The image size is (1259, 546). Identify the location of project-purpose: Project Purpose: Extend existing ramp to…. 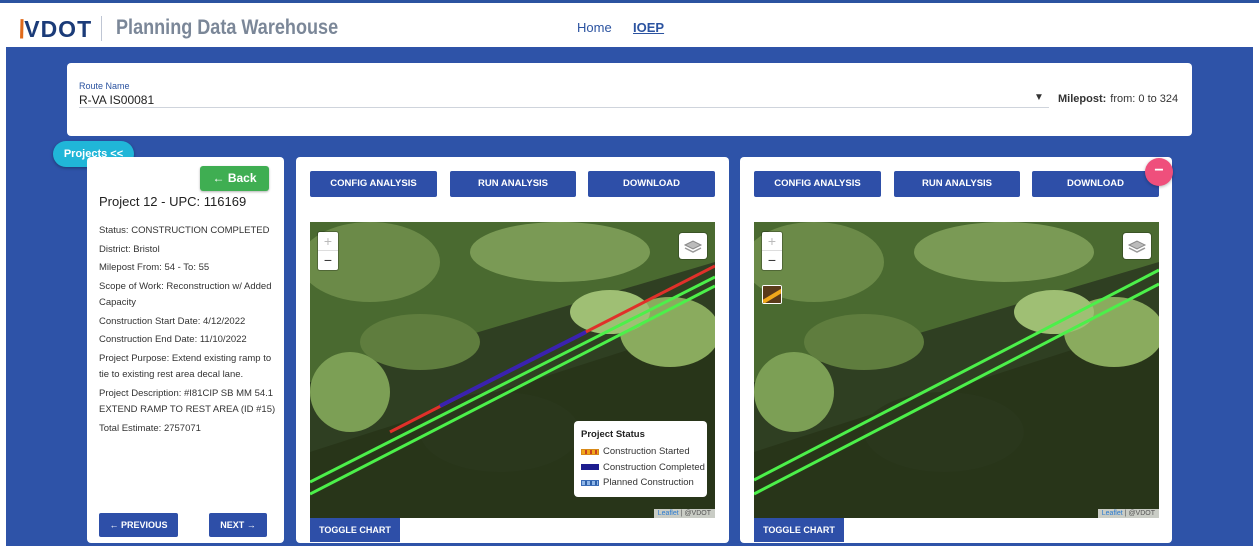
(185, 366).